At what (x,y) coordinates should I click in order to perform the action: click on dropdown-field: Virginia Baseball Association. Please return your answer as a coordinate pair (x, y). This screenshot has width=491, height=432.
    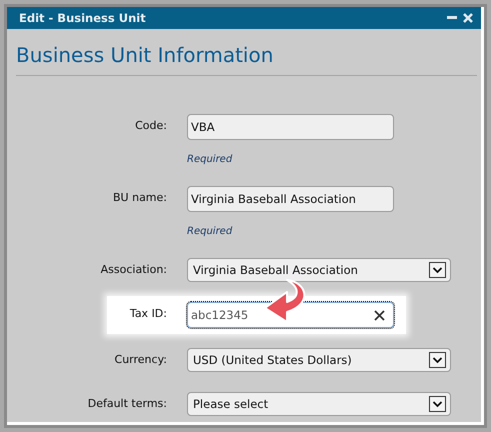
    Looking at the image, I should click on (319, 270).